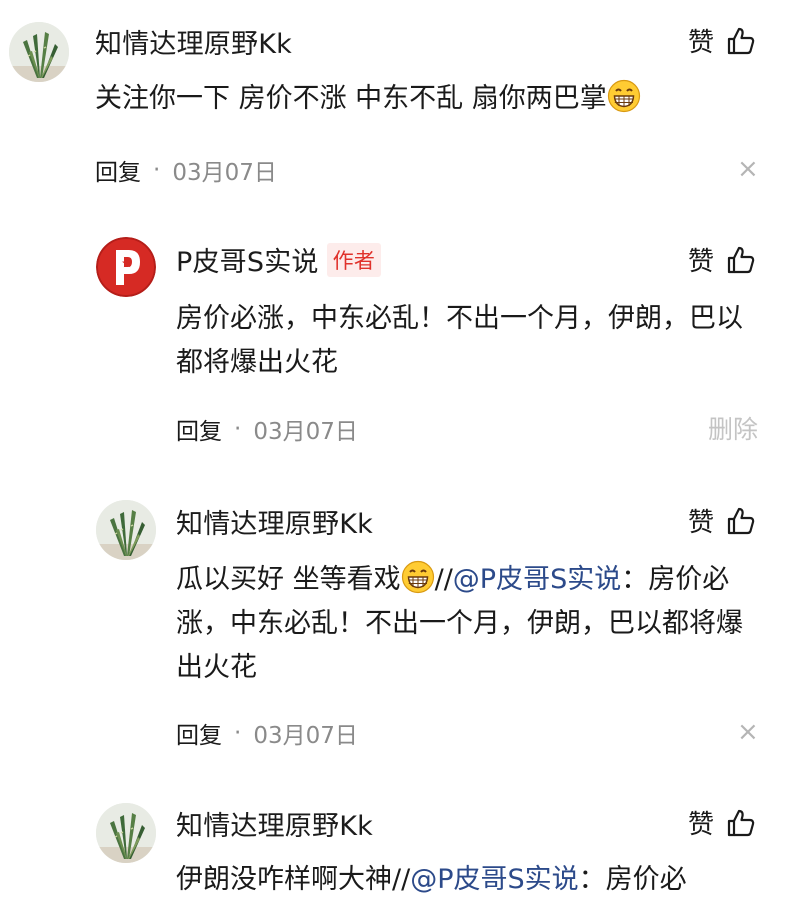 This screenshot has width=807, height=907. What do you see at coordinates (284, 879) in the screenshot?
I see `comment-text-body: 伊朗没咋样啊大神` at bounding box center [284, 879].